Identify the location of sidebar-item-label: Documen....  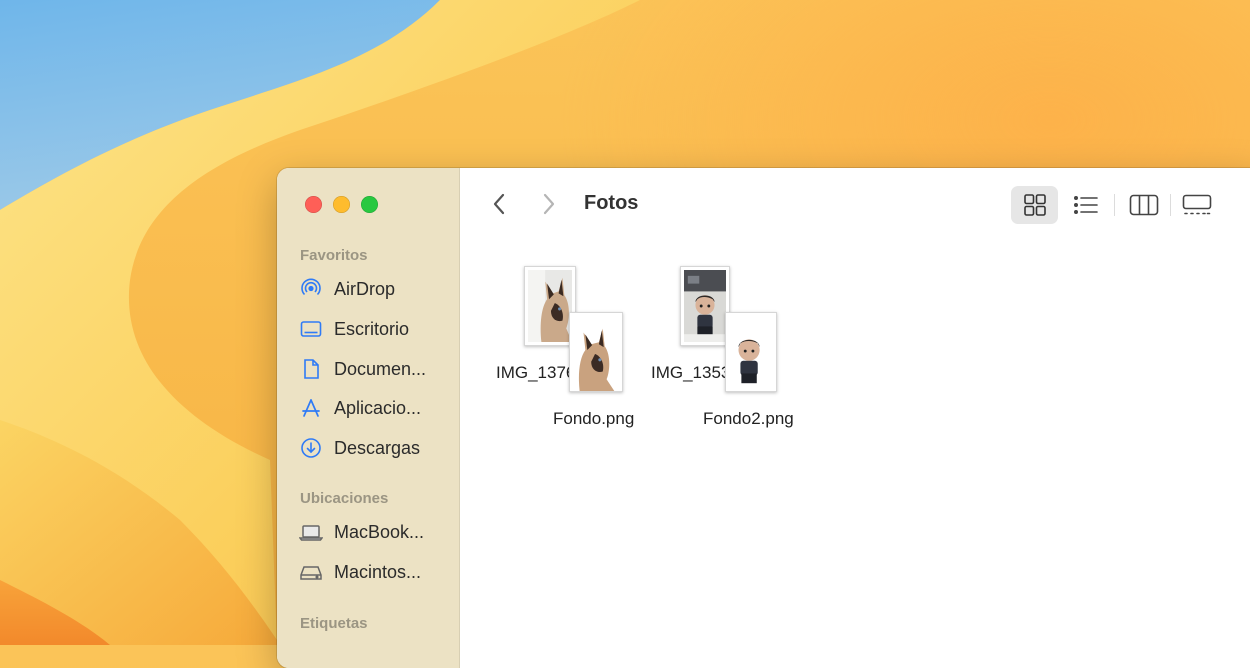
(380, 368).